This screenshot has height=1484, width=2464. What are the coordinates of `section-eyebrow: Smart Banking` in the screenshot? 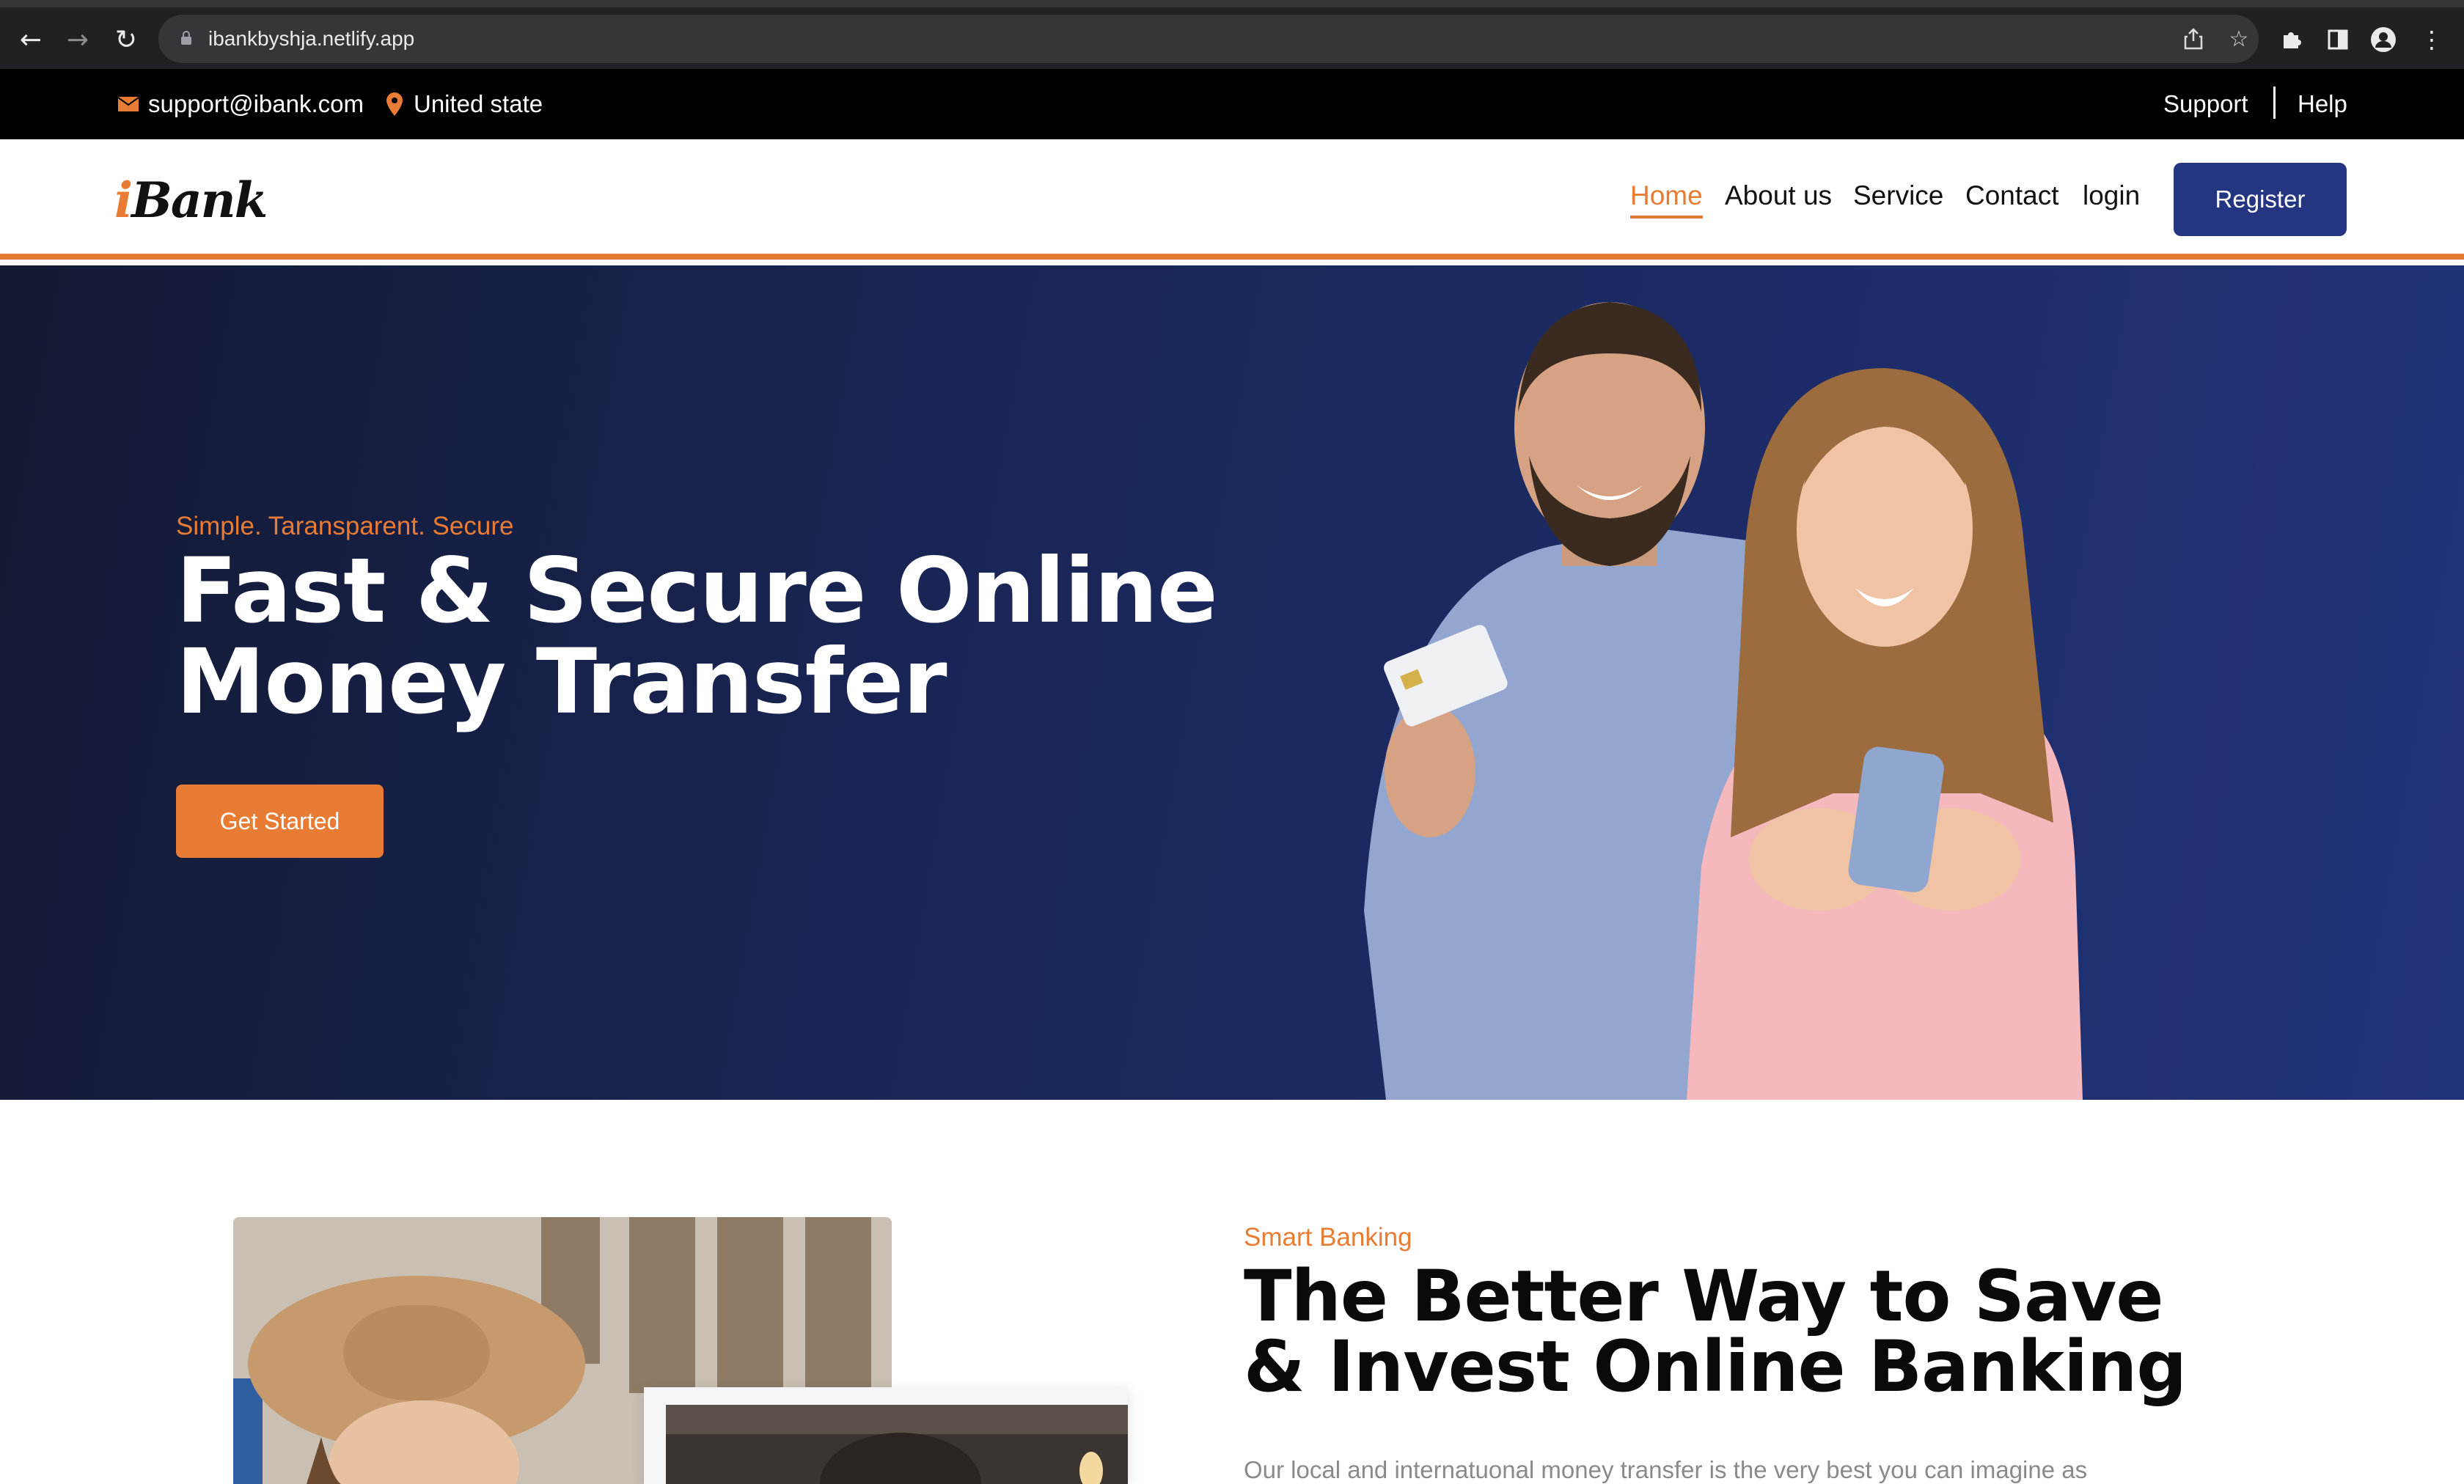 It's located at (1328, 1237).